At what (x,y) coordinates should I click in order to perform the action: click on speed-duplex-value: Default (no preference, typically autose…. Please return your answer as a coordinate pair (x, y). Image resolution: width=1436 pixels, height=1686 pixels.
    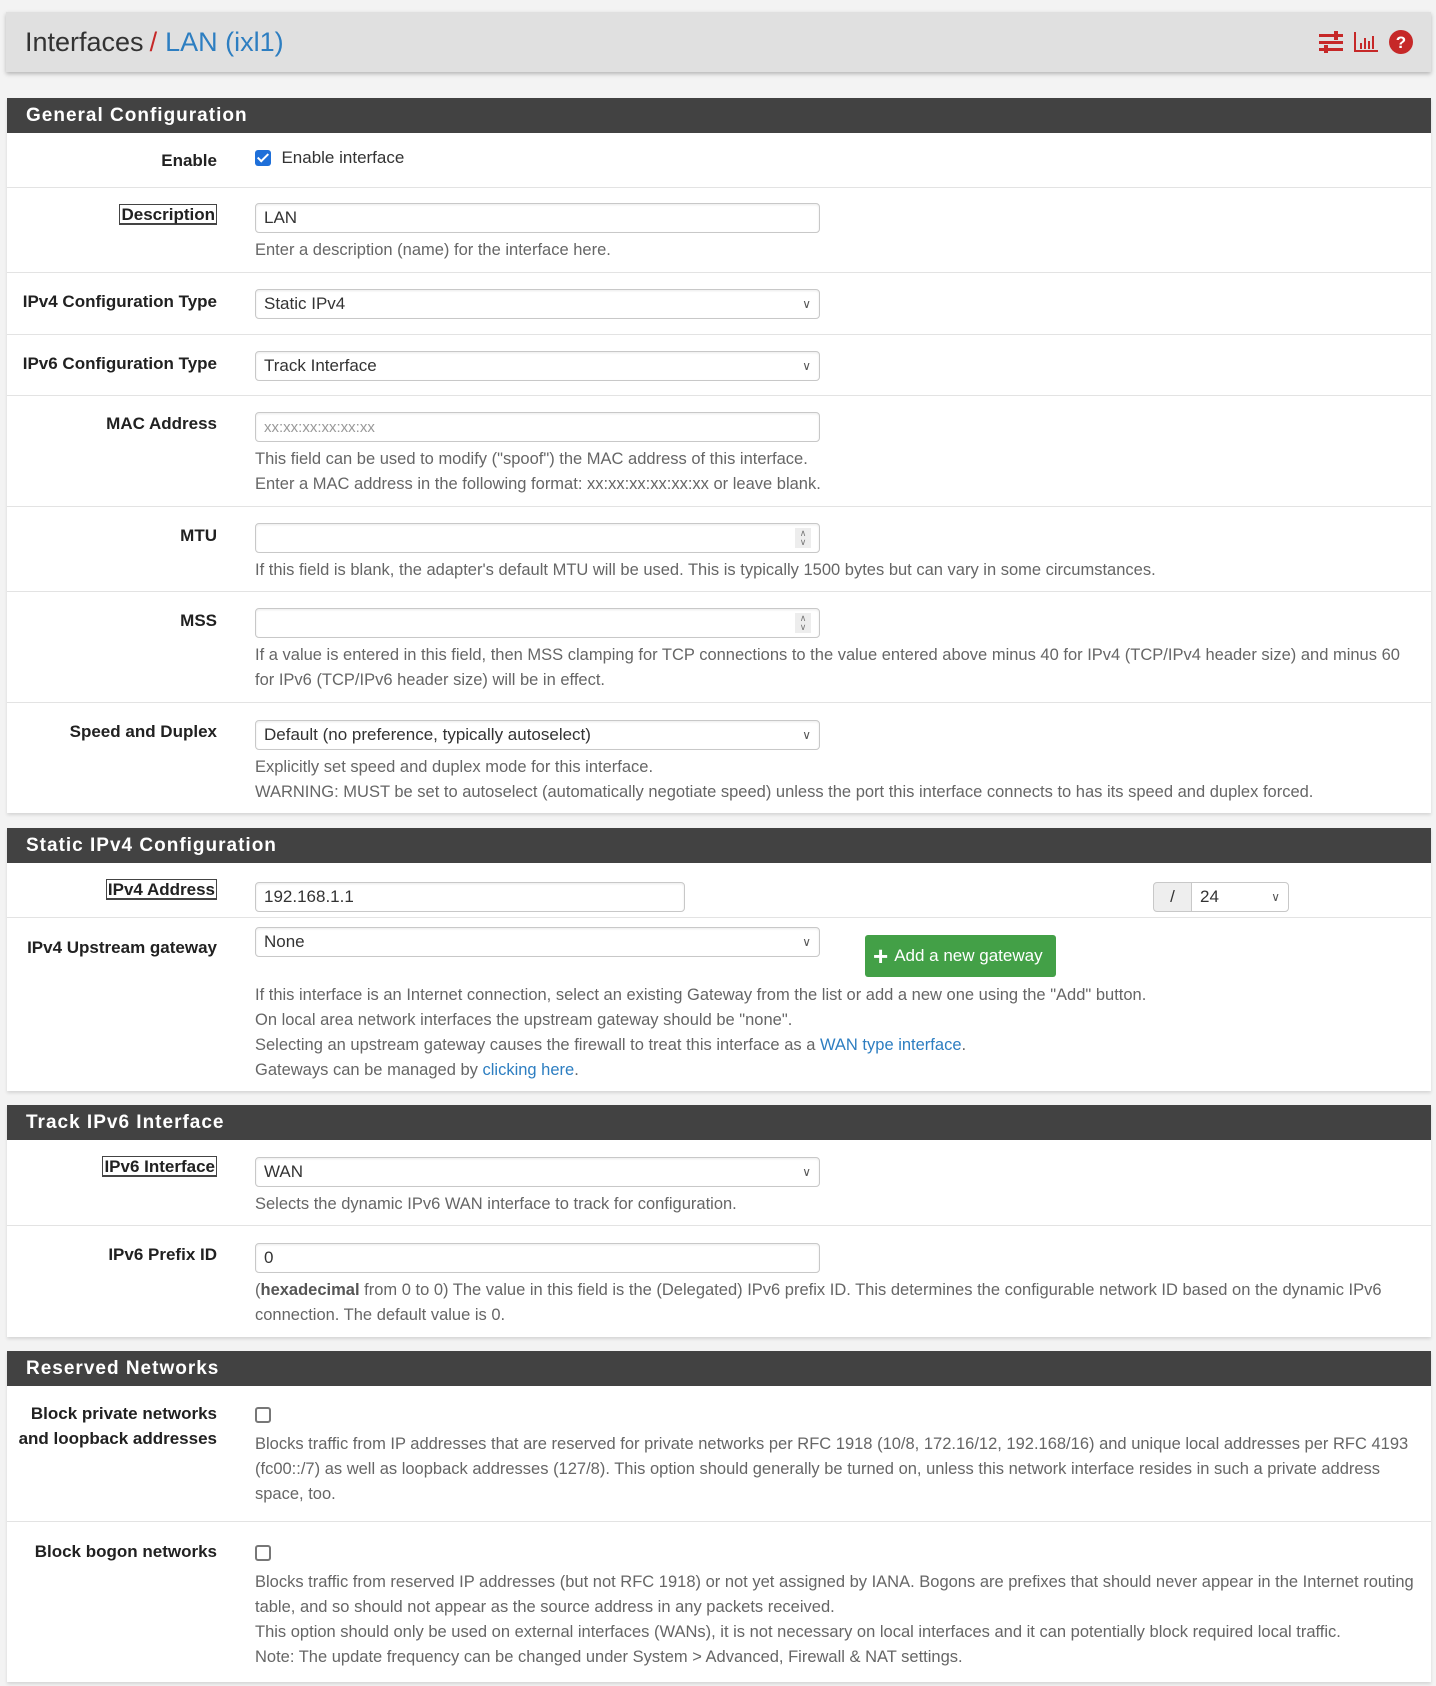
    Looking at the image, I should click on (427, 734).